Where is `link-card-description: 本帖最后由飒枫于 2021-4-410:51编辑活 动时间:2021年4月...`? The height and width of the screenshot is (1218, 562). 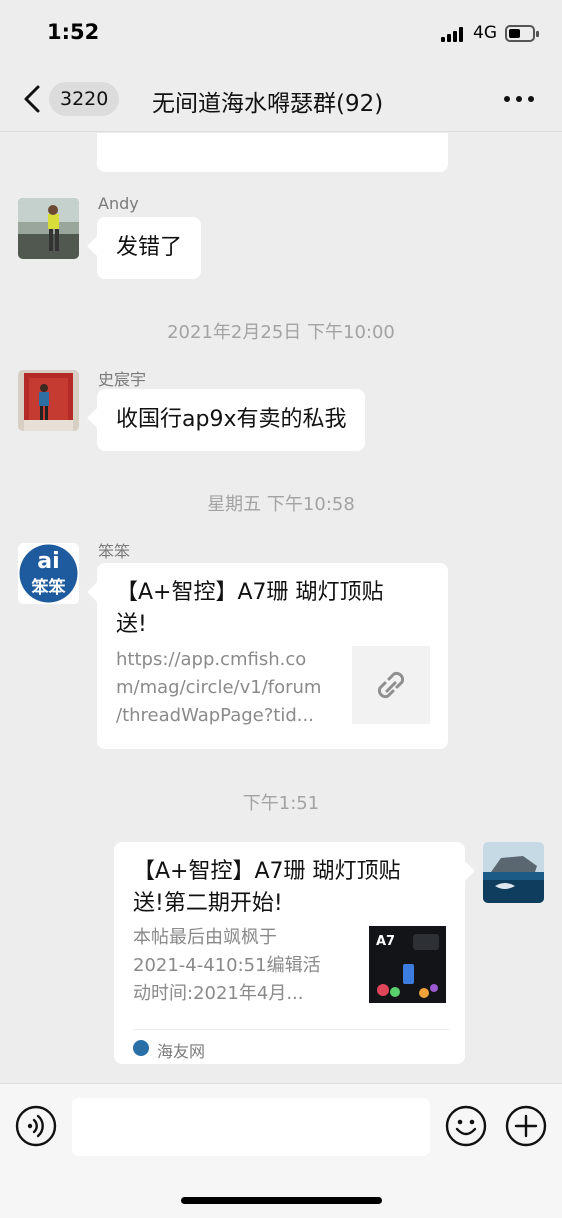 link-card-description: 本帖最后由飒枫于 2021-4-410:51编辑活 动时间:2021年4月... is located at coordinates (245, 966).